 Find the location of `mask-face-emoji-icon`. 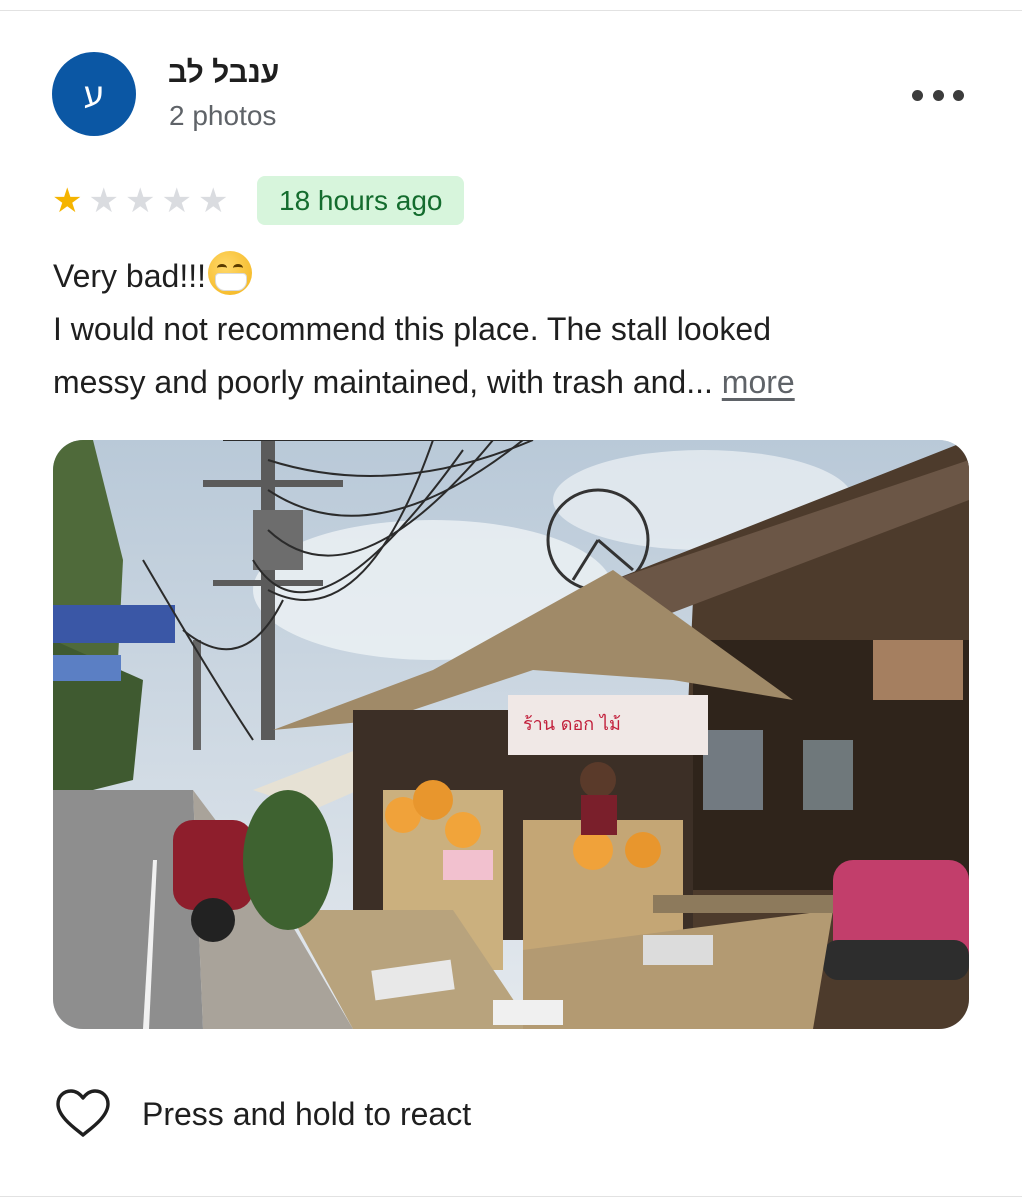

mask-face-emoji-icon is located at coordinates (229, 273).